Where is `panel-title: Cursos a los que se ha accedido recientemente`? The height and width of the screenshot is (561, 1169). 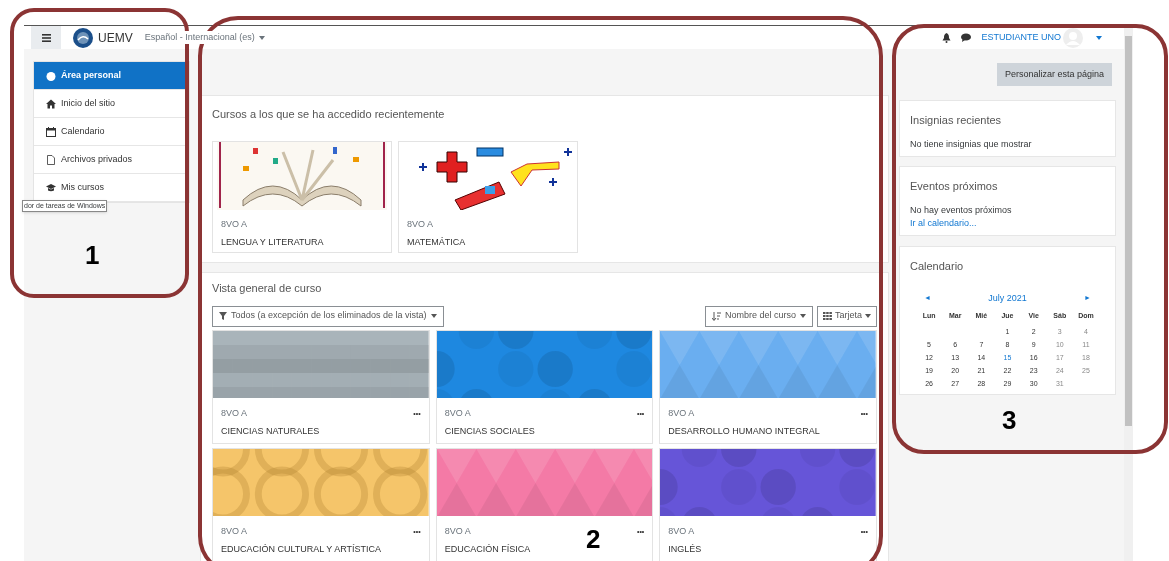
panel-title: Cursos a los que se ha accedido recientemente is located at coordinates (329, 114).